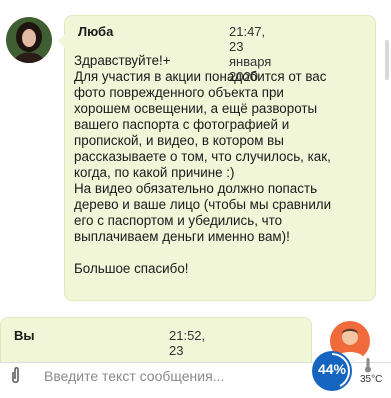 The image size is (391, 398). I want to click on message-bubble, so click(156, 339).